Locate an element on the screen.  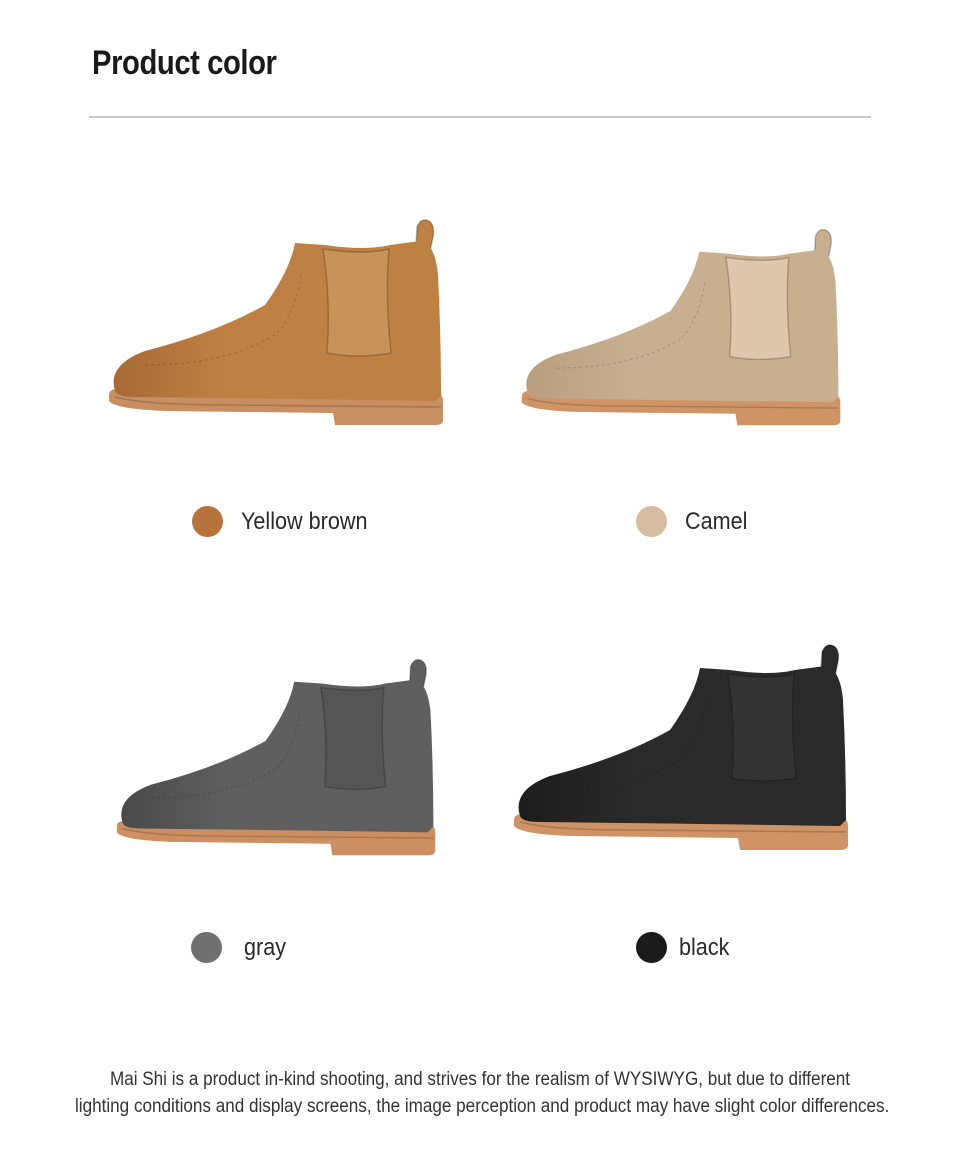
boot-image-gray is located at coordinates (277, 757).